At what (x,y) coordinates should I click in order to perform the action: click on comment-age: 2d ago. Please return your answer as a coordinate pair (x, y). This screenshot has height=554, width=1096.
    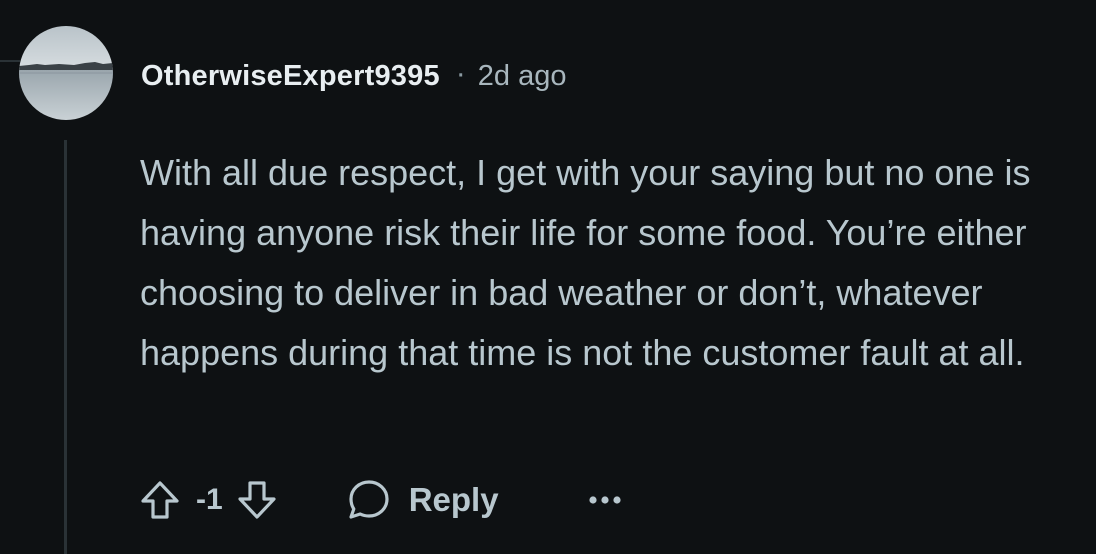
    Looking at the image, I should click on (522, 75).